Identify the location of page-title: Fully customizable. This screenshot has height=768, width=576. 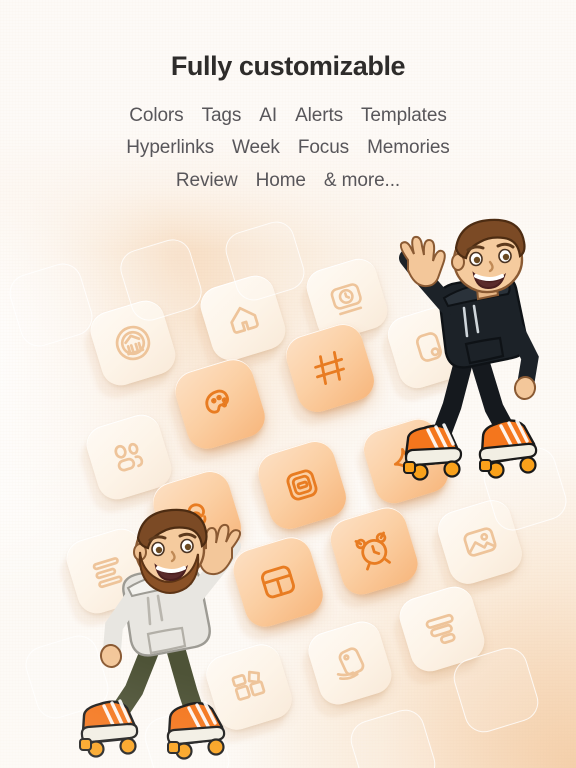
(288, 66).